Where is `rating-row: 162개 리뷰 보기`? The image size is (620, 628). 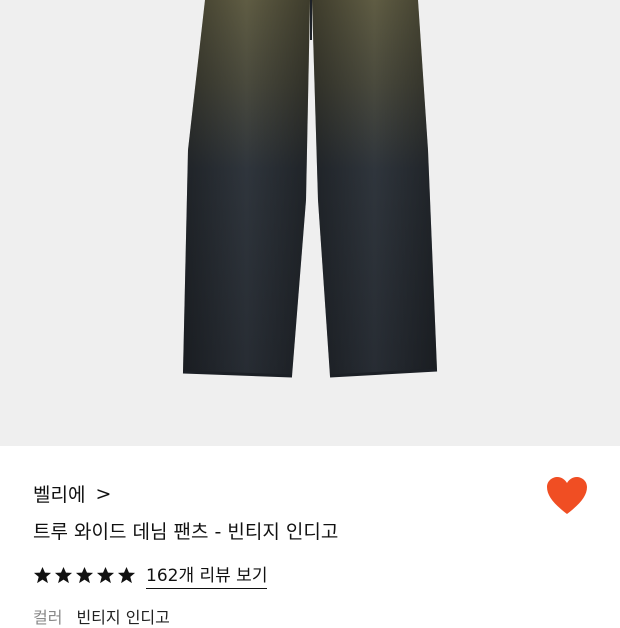 rating-row: 162개 리뷰 보기 is located at coordinates (150, 575).